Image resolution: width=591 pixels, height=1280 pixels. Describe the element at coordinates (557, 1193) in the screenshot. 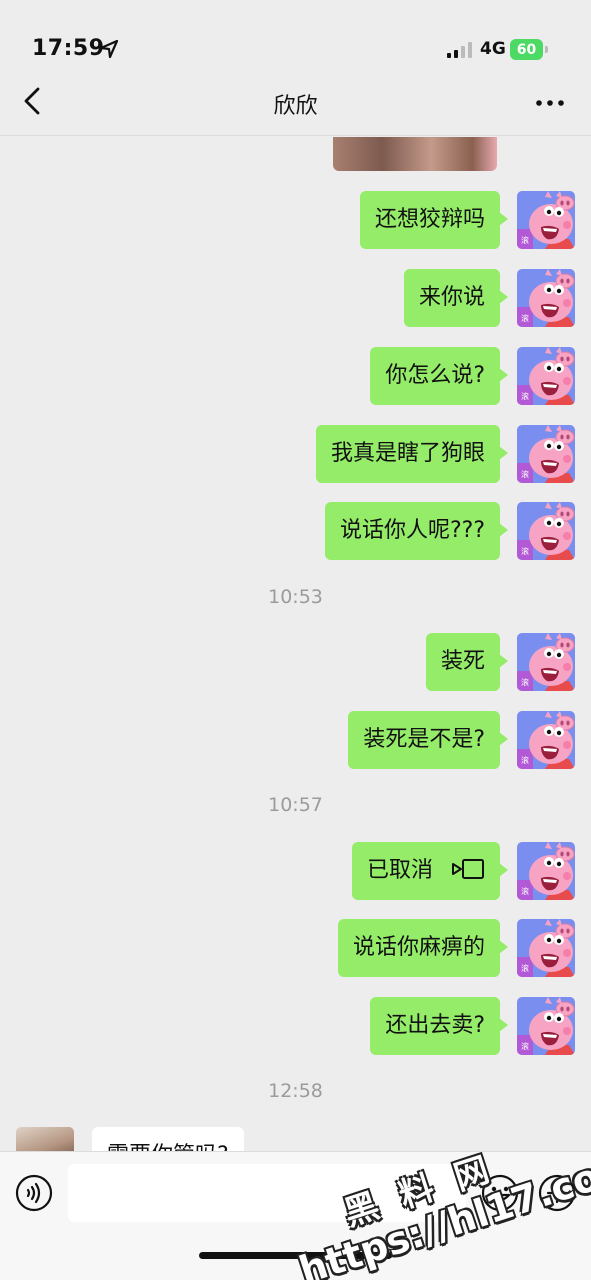

I see `plus-icon` at that location.